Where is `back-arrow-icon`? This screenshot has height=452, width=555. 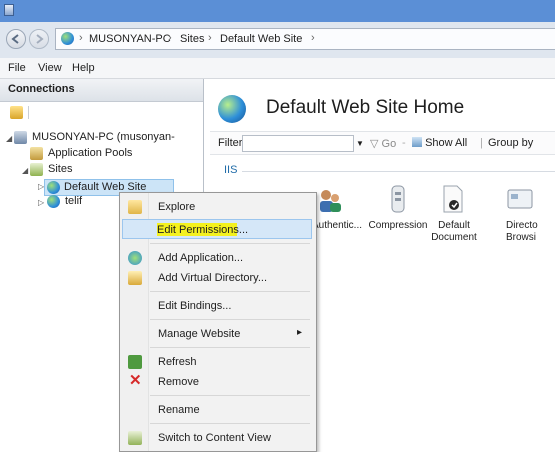 back-arrow-icon is located at coordinates (15, 39).